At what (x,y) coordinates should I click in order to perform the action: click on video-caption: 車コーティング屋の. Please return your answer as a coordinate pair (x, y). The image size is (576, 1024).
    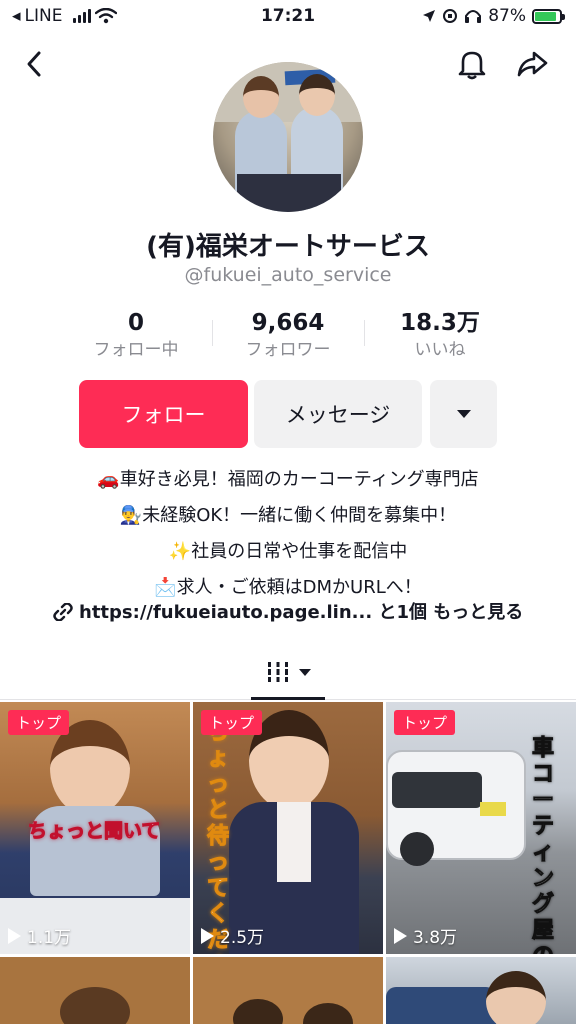
    Looking at the image, I should click on (543, 845).